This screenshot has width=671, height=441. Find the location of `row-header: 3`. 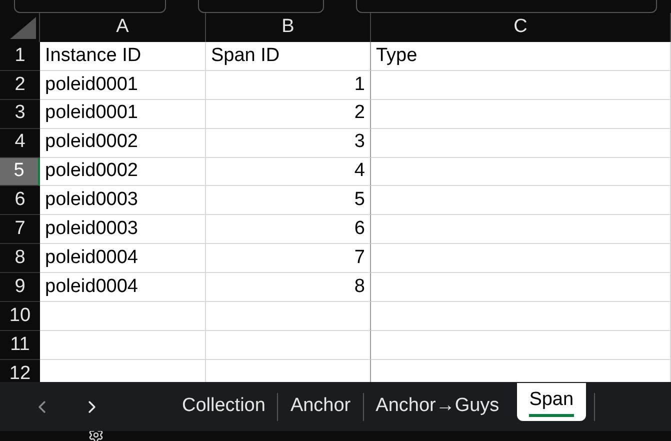

row-header: 3 is located at coordinates (20, 114).